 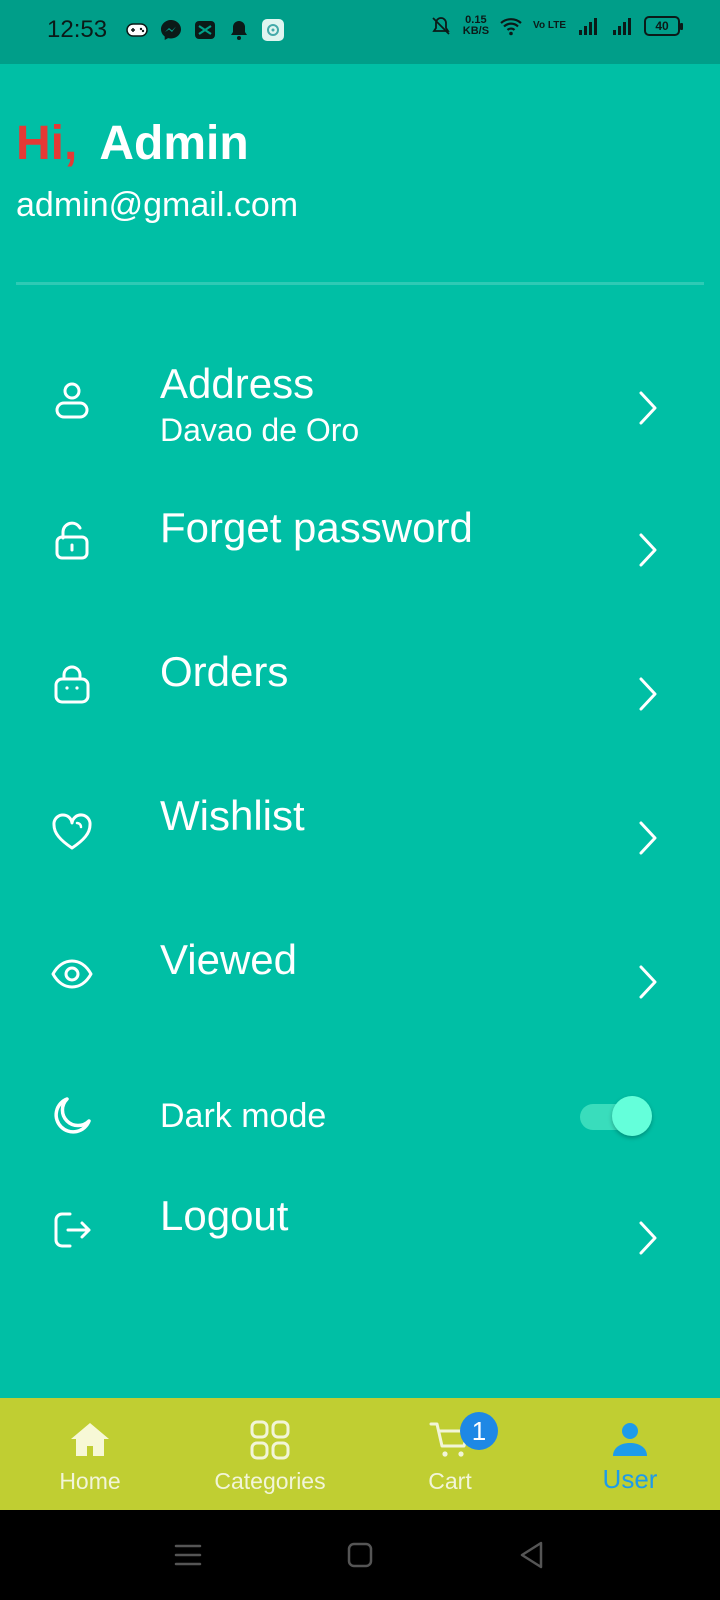 I want to click on nav-item-categories: Categories, so click(x=270, y=1454).